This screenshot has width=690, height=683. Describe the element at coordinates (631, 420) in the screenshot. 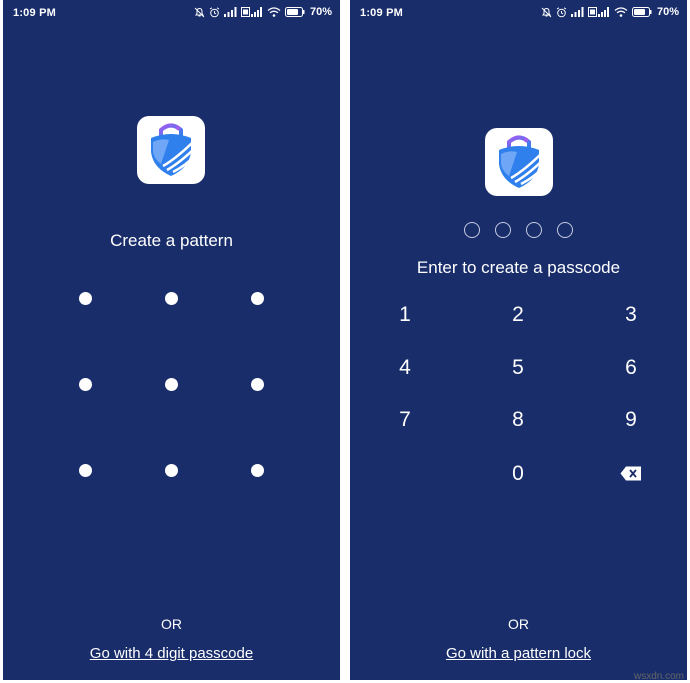

I see `key-9: 9` at that location.